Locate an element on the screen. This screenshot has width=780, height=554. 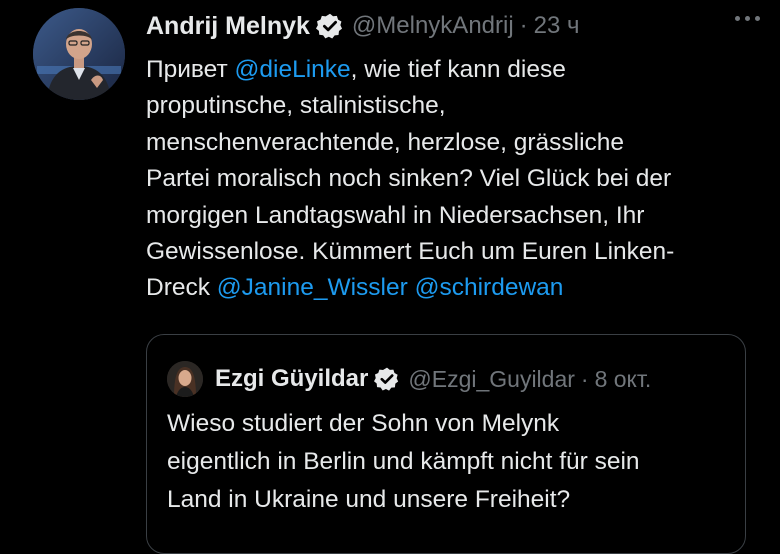
tweet-line: Привет @dieLinke, wie tief kann diese is located at coordinates (456, 70).